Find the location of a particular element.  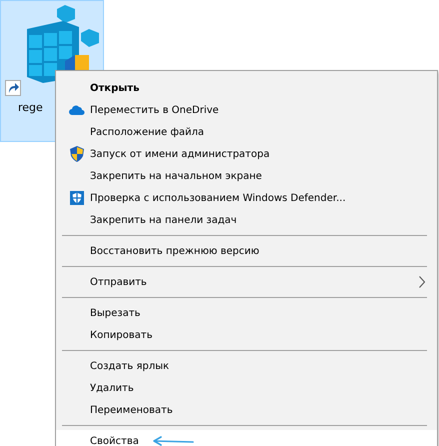

menu-item: Восстановить прежнюю версию is located at coordinates (246, 251).